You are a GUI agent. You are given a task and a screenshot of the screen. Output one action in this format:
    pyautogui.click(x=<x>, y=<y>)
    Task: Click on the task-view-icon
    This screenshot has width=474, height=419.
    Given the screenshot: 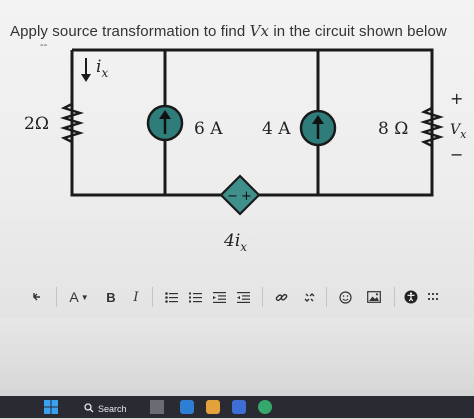 What is the action you would take?
    pyautogui.click(x=157, y=407)
    